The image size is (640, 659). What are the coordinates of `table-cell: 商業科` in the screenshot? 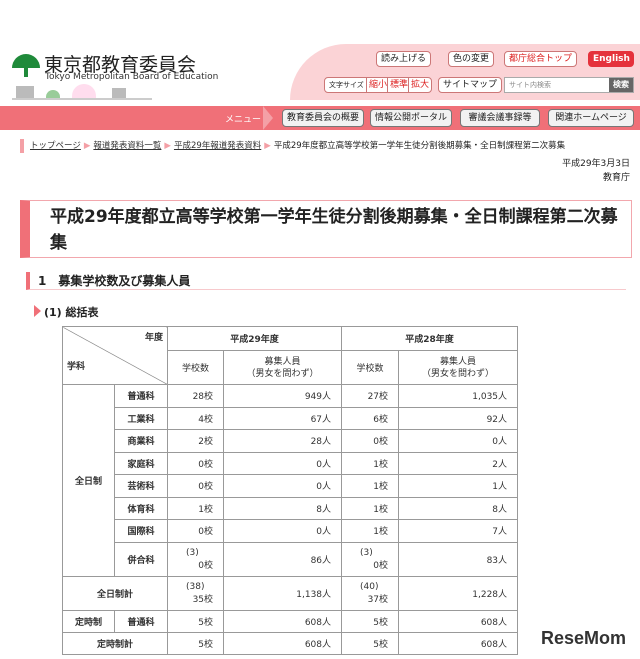 It's located at (141, 441).